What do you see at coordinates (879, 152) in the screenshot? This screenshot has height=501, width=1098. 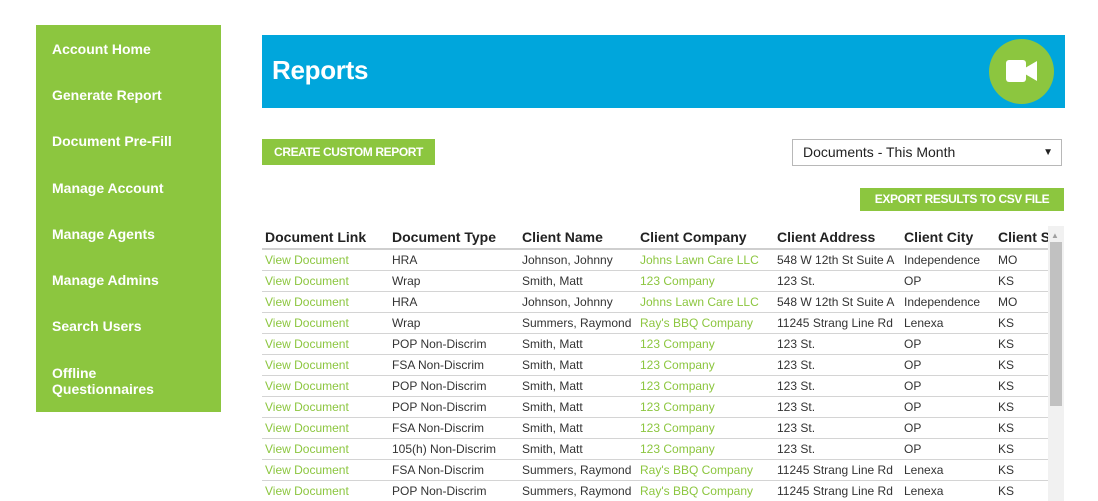 I see `report-filter-value: Documents - This Month` at bounding box center [879, 152].